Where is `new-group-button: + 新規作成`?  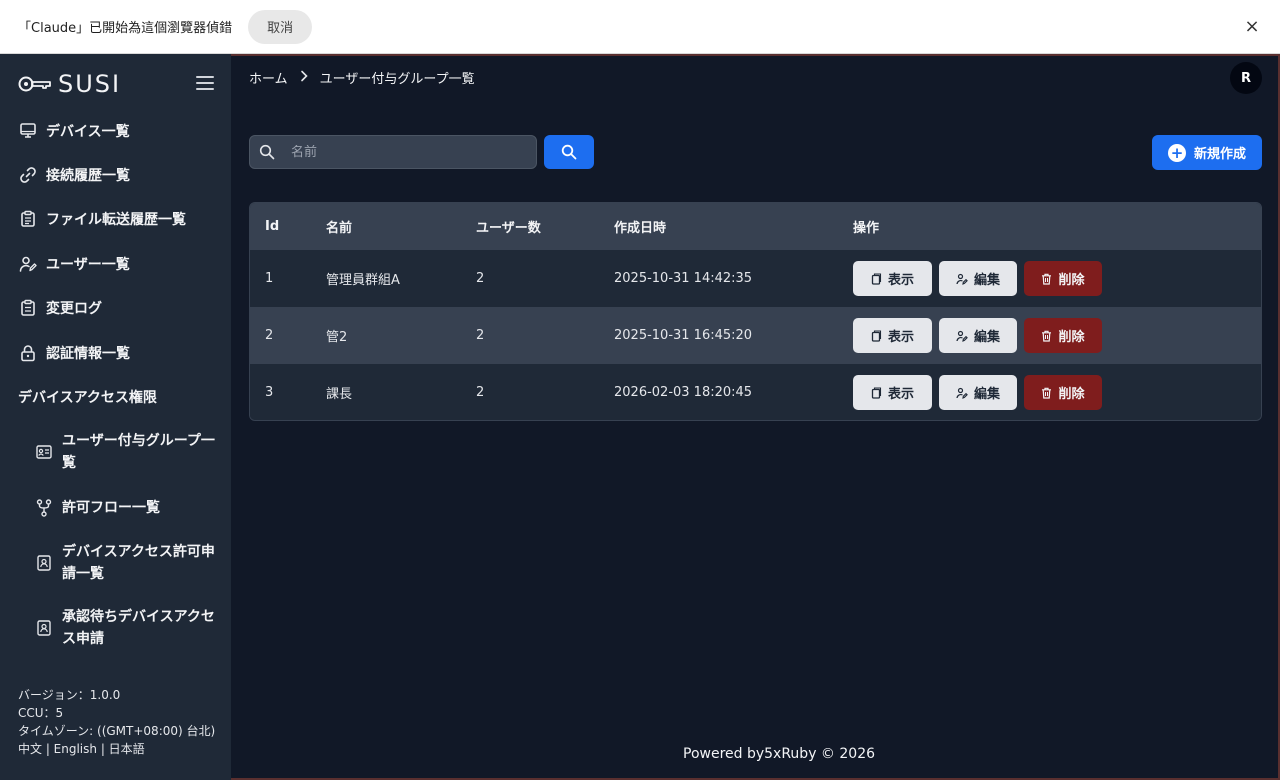 new-group-button: + 新規作成 is located at coordinates (1207, 152).